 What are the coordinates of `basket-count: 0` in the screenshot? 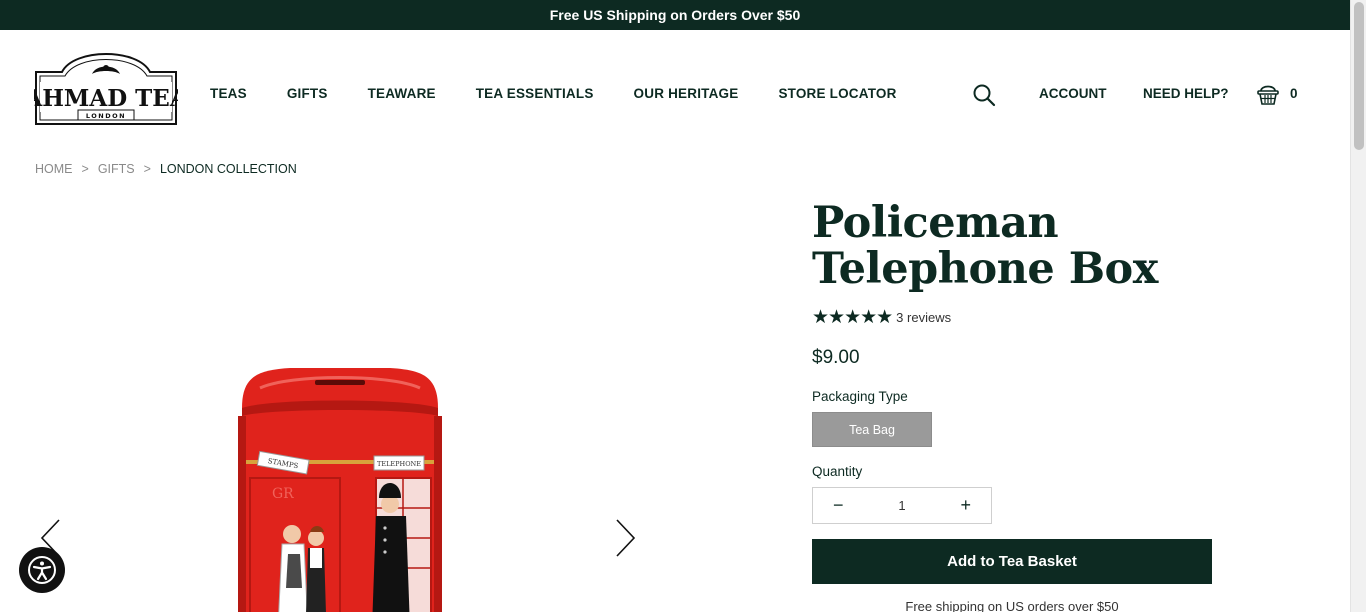 It's located at (1294, 93).